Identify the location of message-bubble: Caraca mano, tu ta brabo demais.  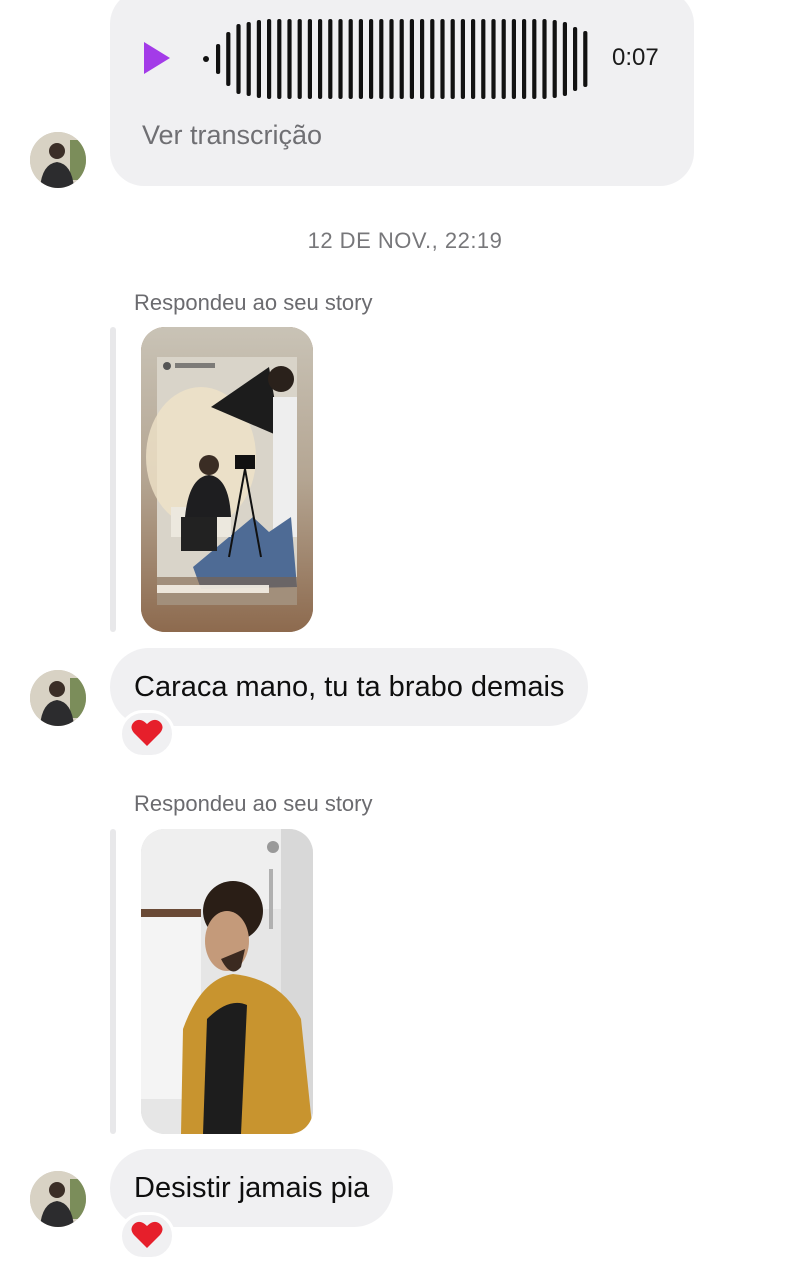
(349, 687).